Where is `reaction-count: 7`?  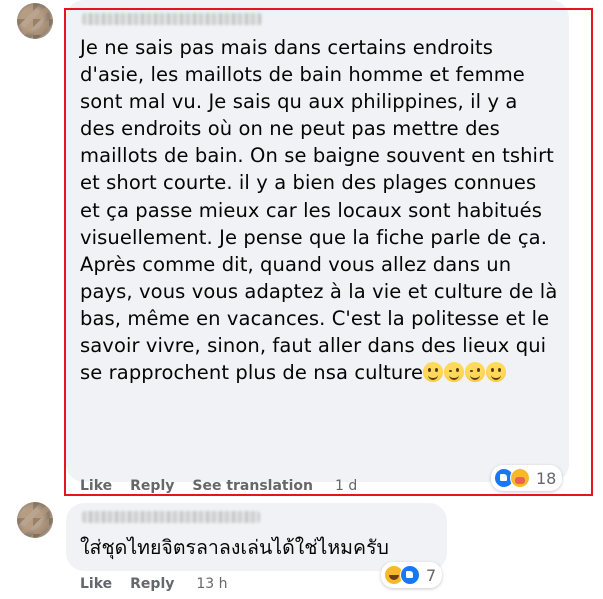
reaction-count: 7 is located at coordinates (431, 575).